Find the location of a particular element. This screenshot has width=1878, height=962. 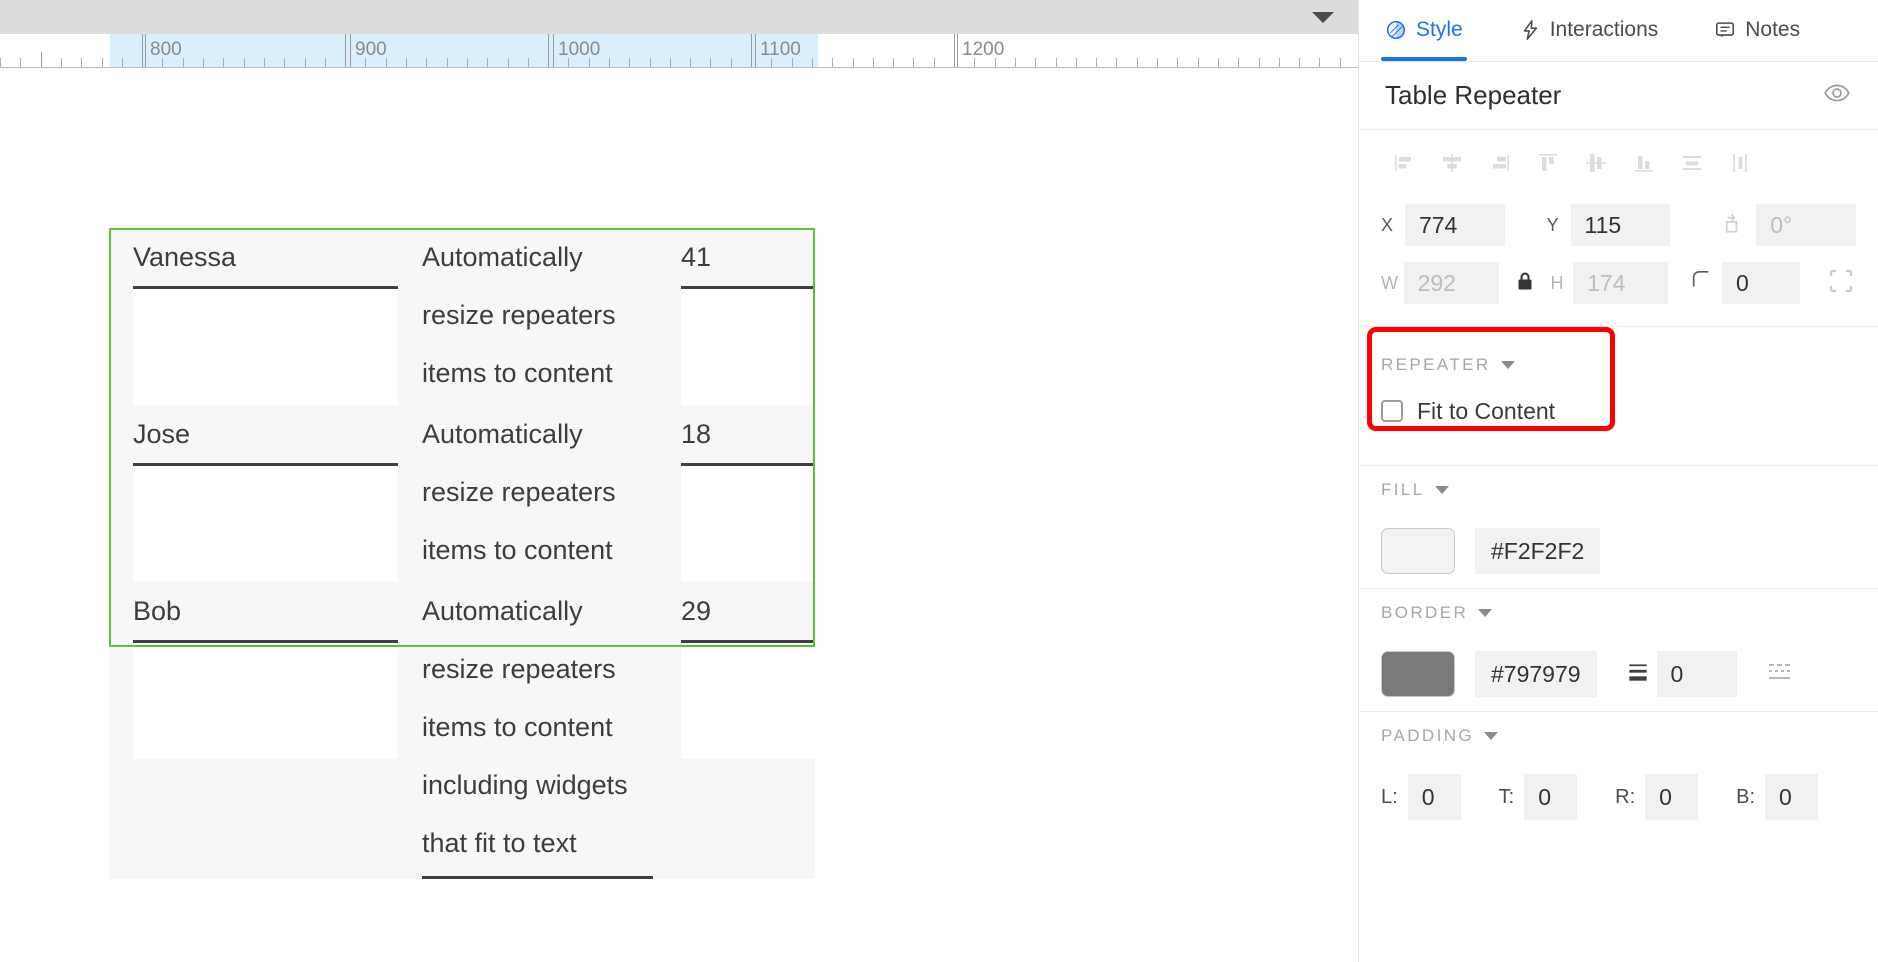

y-label: Y is located at coordinates (1552, 224).